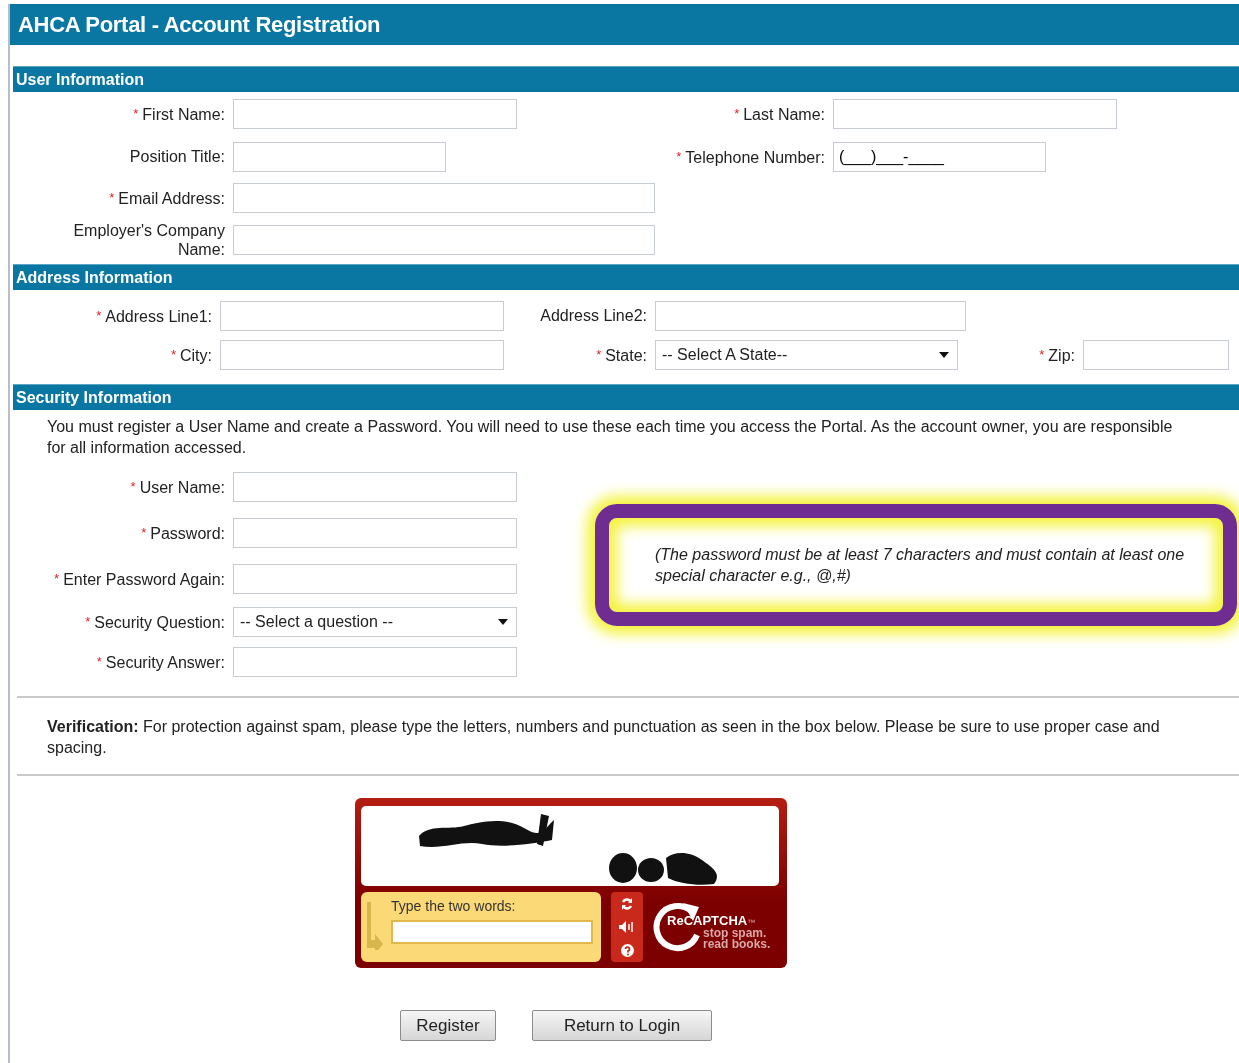  Describe the element at coordinates (751, 922) in the screenshot. I see `trademark-sign: ™` at that location.